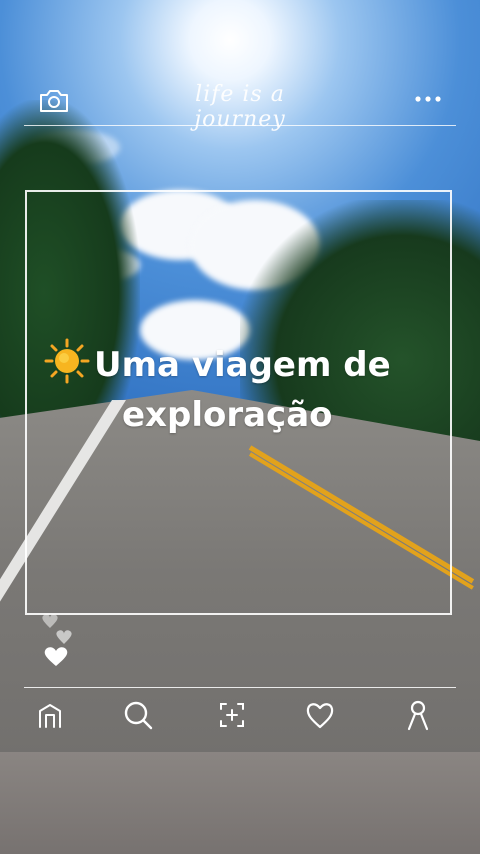 The height and width of the screenshot is (854, 480). I want to click on headline-line-1: Uma viagem de, so click(242, 365).